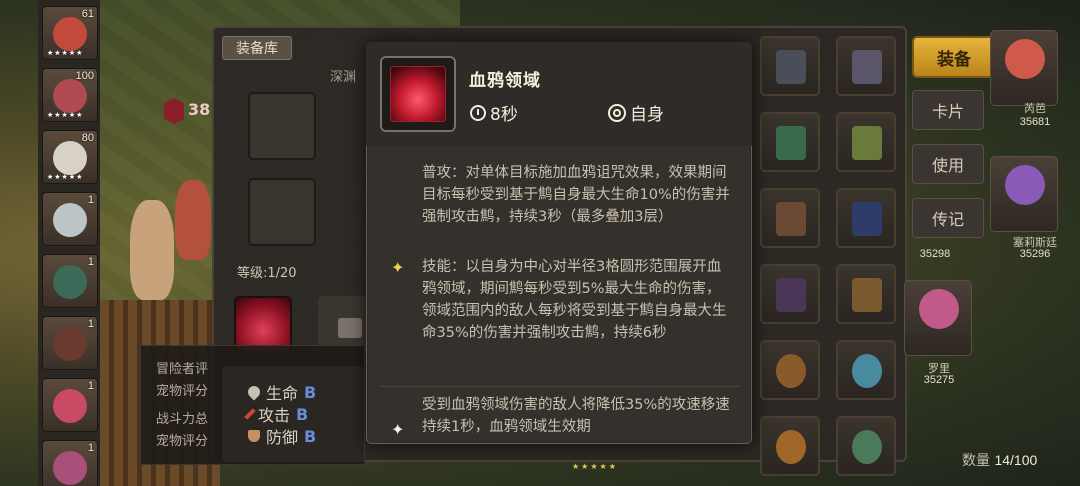 The image size is (1080, 486). Describe the element at coordinates (1016, 460) in the screenshot. I see `count-value: 14/100` at that location.